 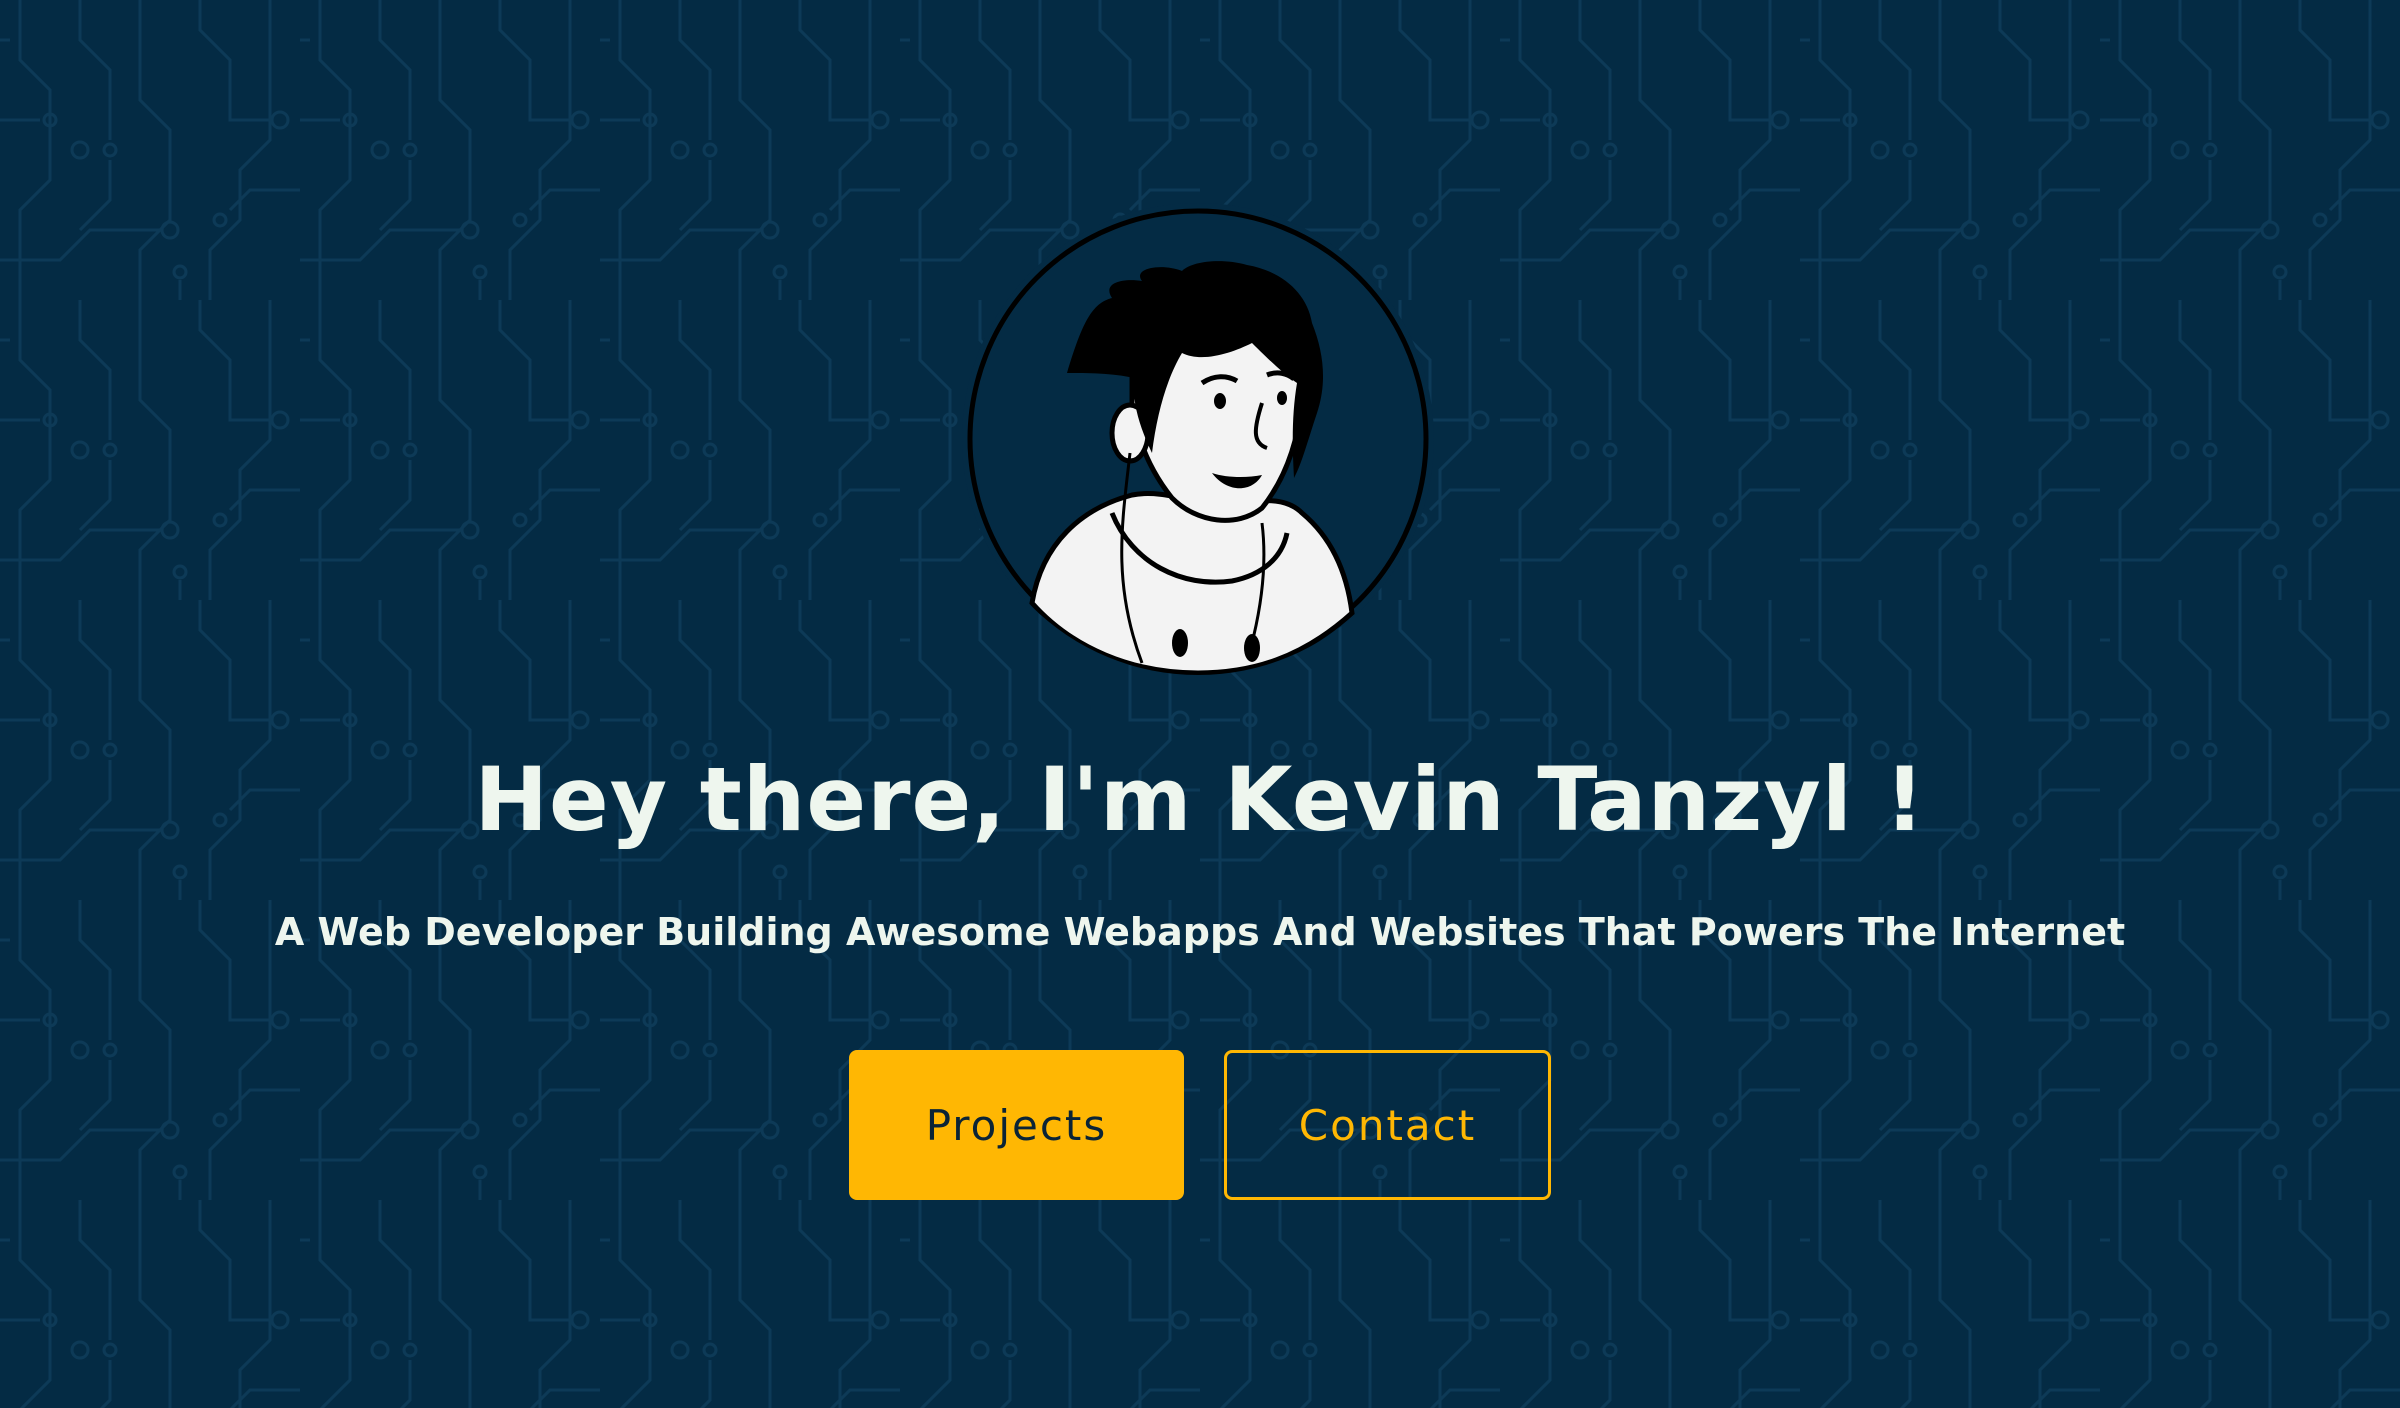 I want to click on developer-avatar-icon, so click(x=1198, y=439).